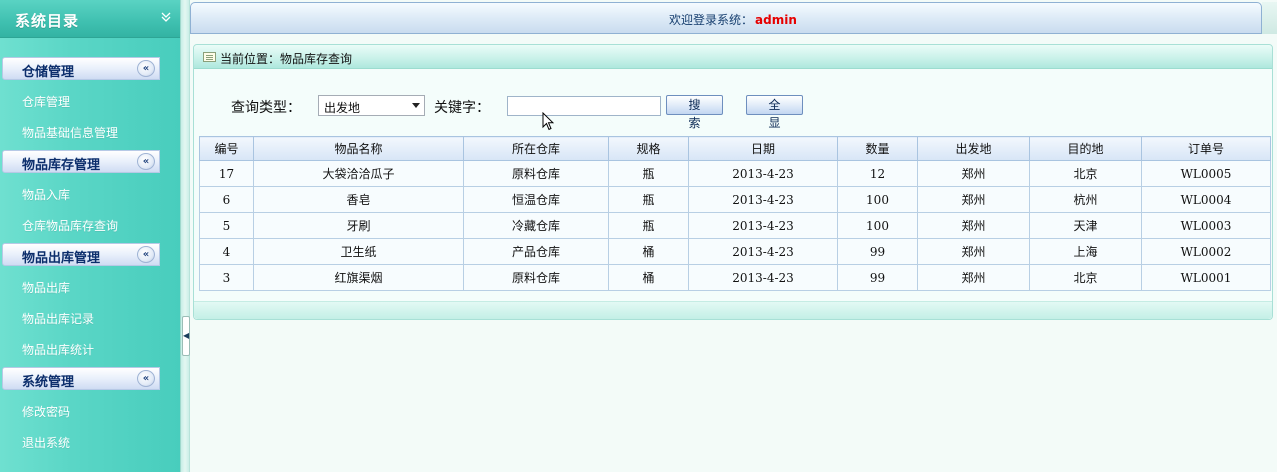  Describe the element at coordinates (548, 121) in the screenshot. I see `mouse-cursor-icon` at that location.